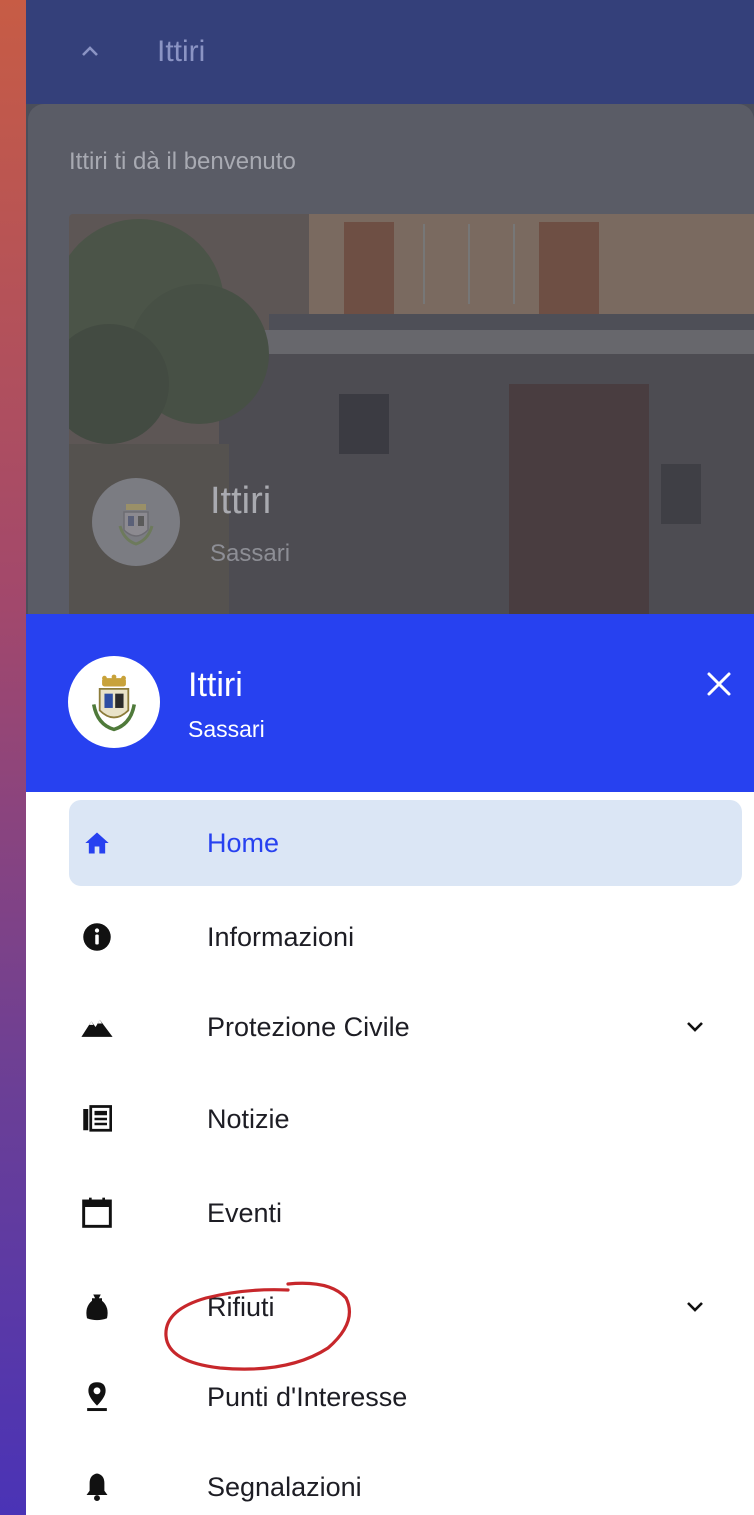 This screenshot has width=754, height=1515. Describe the element at coordinates (226, 729) in the screenshot. I see `drawer-subtitle: Sassari` at that location.